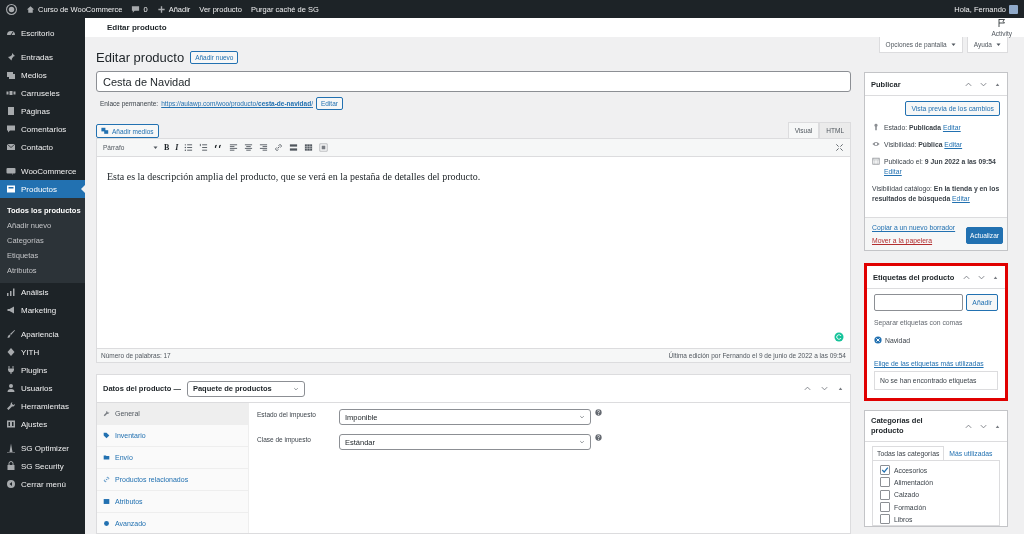  Describe the element at coordinates (11, 292) in the screenshot. I see `bar-chart-icon` at that location.